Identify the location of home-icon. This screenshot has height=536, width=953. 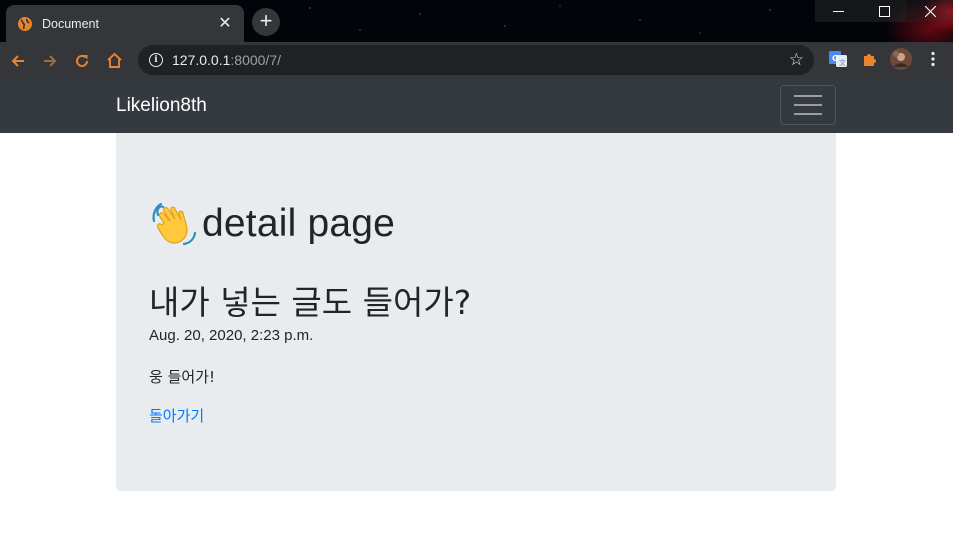
(114, 60).